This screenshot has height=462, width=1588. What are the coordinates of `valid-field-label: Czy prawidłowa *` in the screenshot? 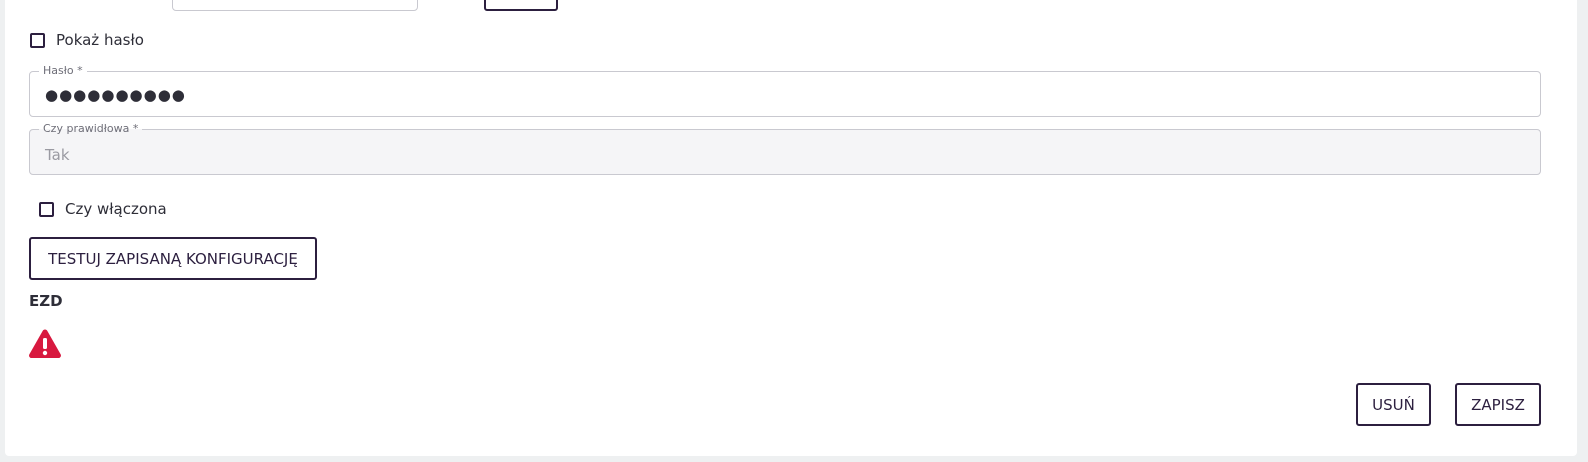 It's located at (91, 128).